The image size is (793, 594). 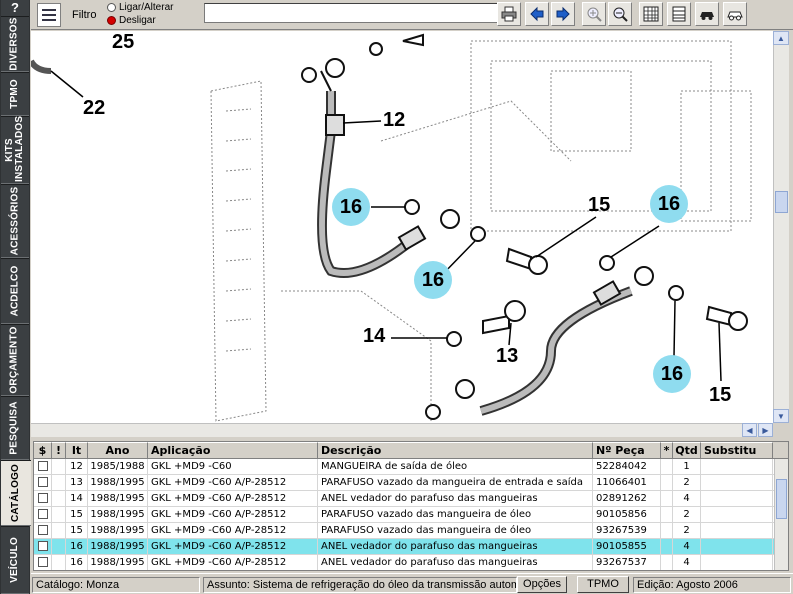 I want to click on radio-desligar: Desligar, so click(x=131, y=20).